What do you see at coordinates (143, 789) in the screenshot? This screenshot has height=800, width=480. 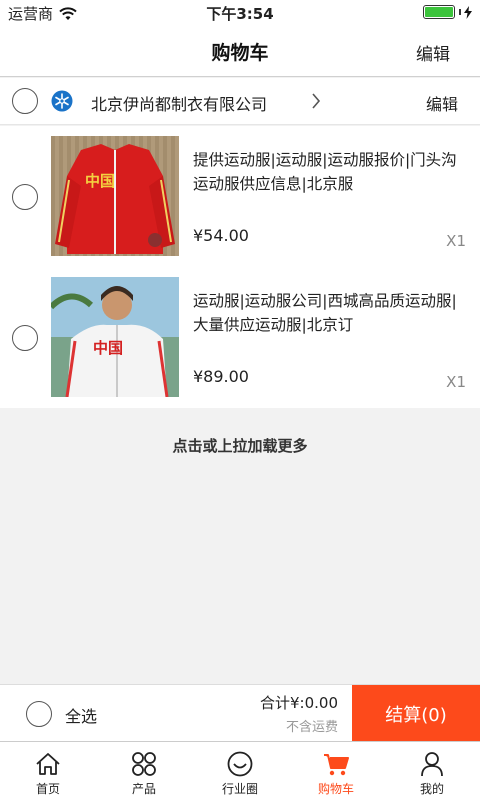 I see `tab-label: 产品` at bounding box center [143, 789].